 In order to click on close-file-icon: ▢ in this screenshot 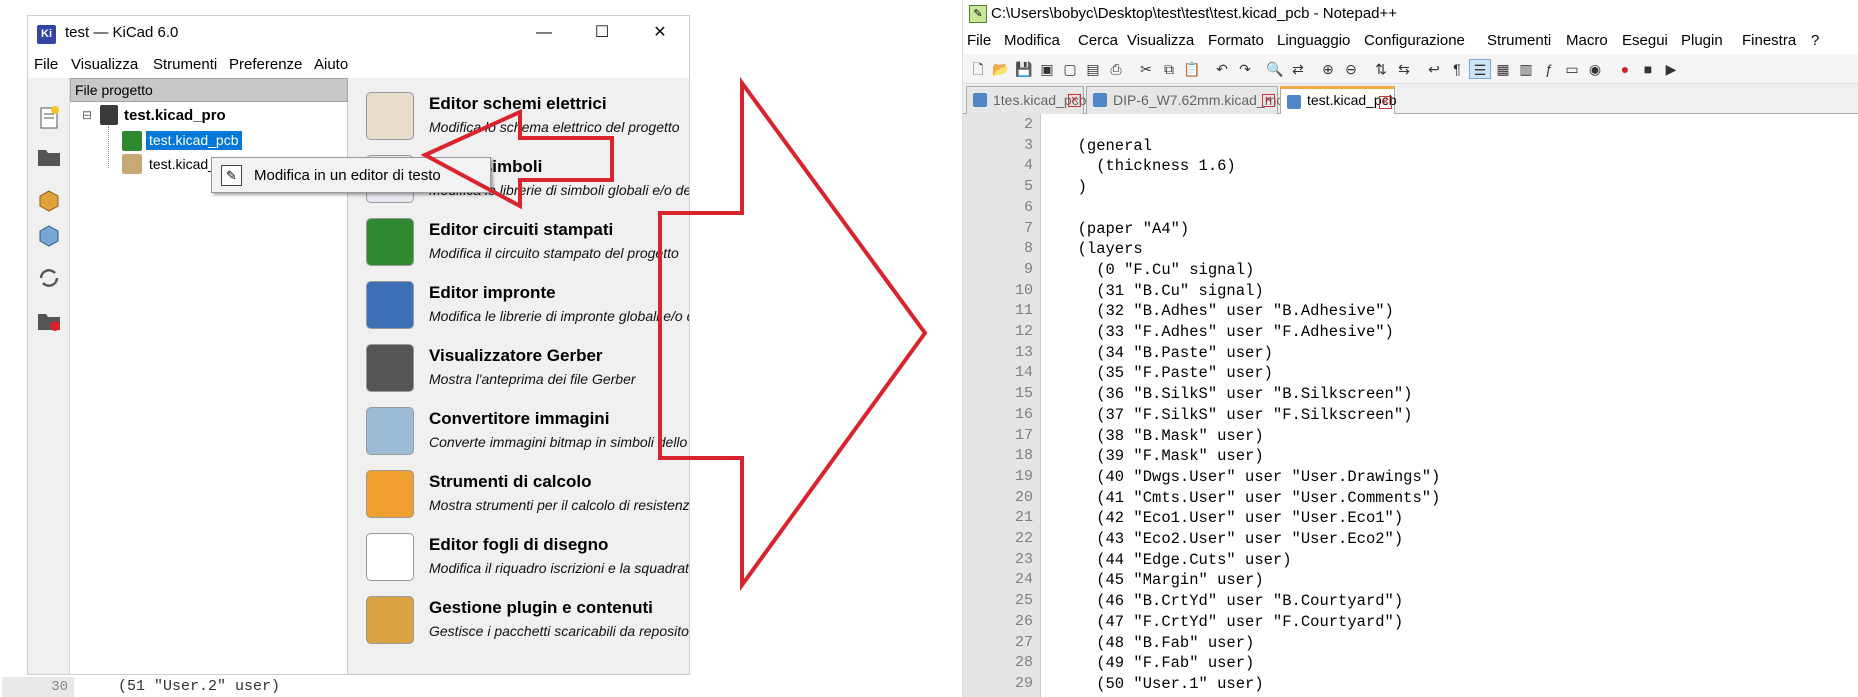, I will do `click(1070, 69)`.